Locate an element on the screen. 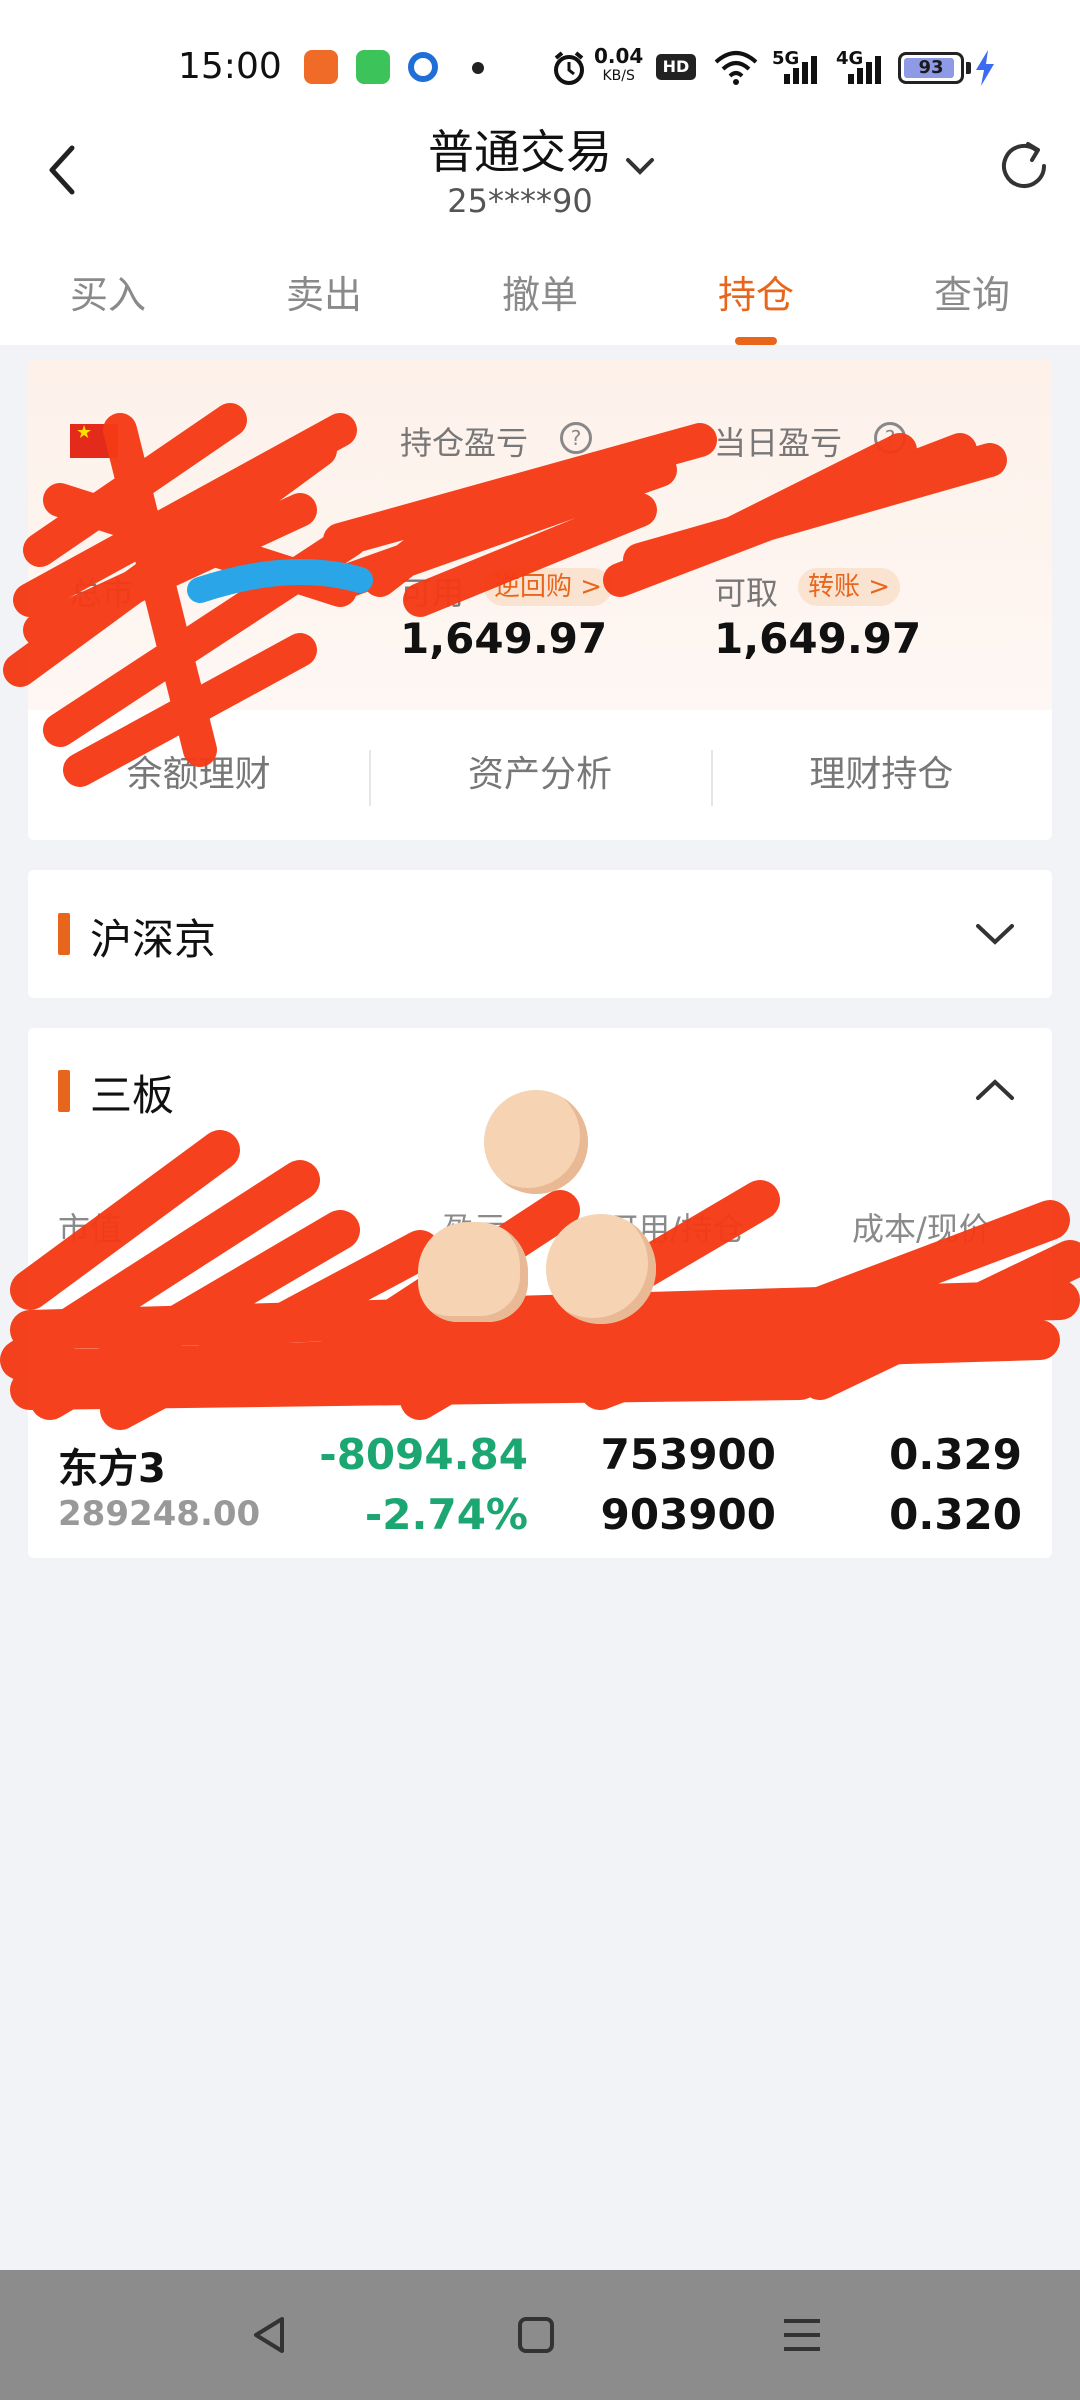 The image size is (1080, 2400). tab-cancel: 撤单 is located at coordinates (540, 295).